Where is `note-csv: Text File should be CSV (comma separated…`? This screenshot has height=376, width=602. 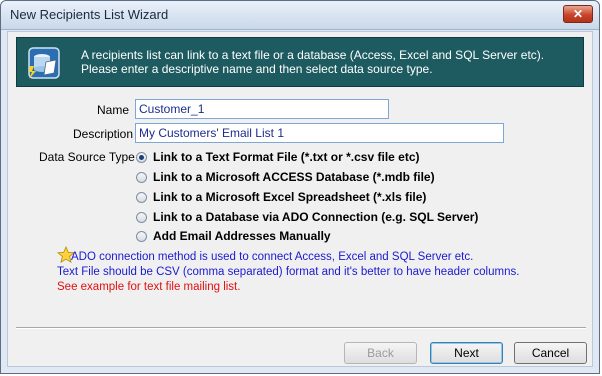 note-csv: Text File should be CSV (comma separated… is located at coordinates (288, 272).